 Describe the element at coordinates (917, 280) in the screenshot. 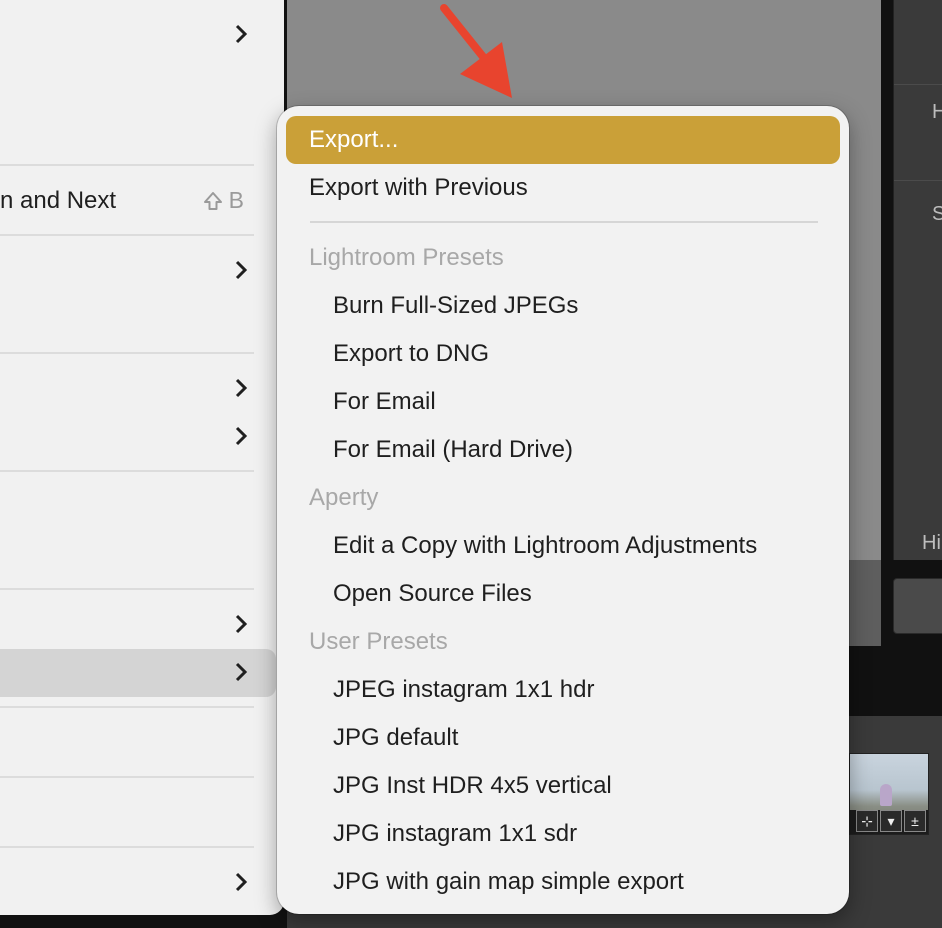

I see `right-panel: H SD Hi` at that location.